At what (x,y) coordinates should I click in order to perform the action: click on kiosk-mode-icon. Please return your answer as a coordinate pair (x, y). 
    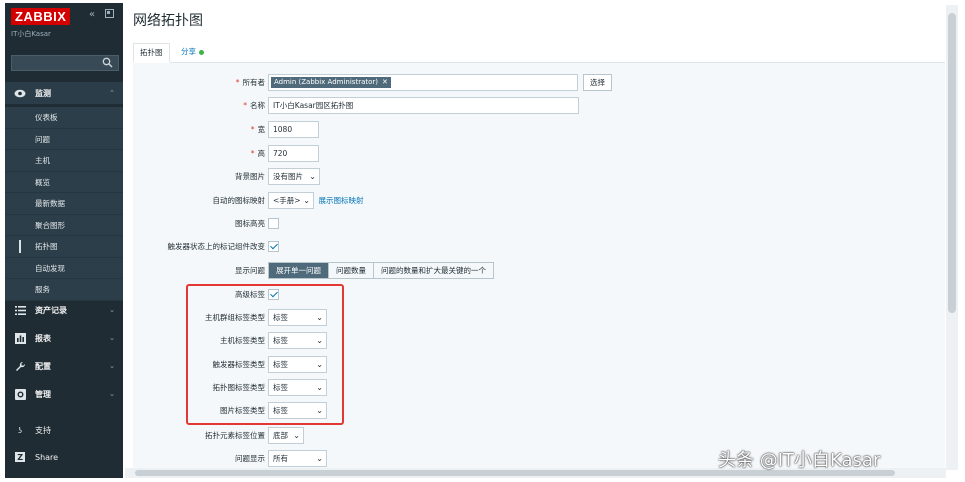
    Looking at the image, I should click on (109, 15).